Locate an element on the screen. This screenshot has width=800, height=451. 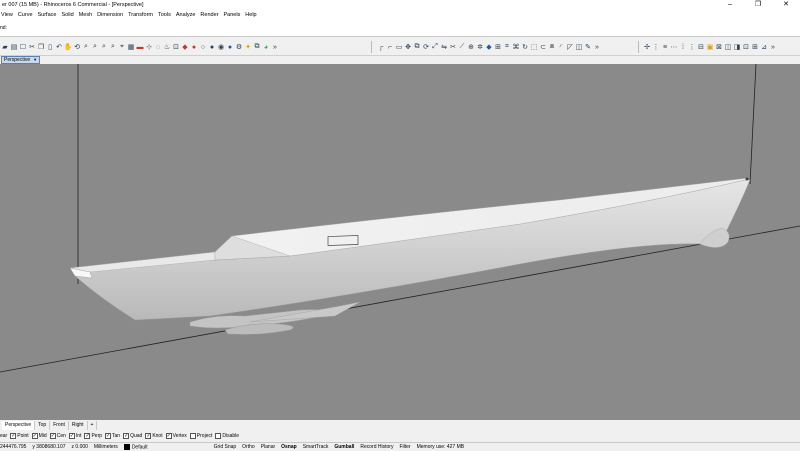
osnap-toggle: Osnap is located at coordinates (289, 447).